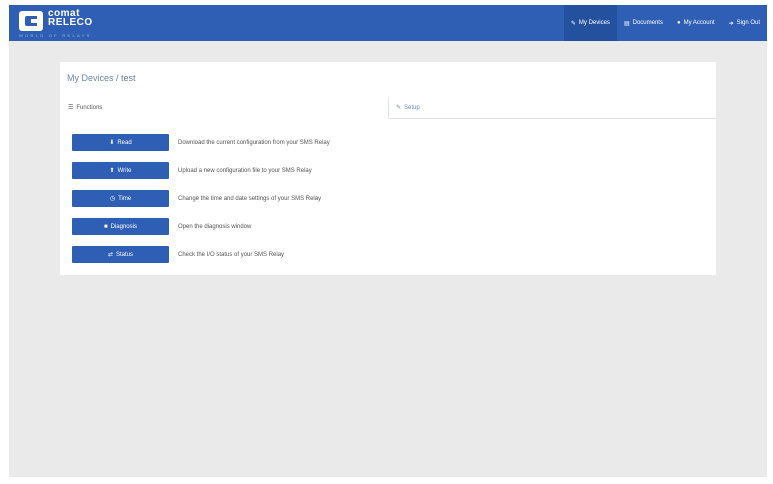  Describe the element at coordinates (647, 23) in the screenshot. I see `nav-item-label: Documents` at that location.